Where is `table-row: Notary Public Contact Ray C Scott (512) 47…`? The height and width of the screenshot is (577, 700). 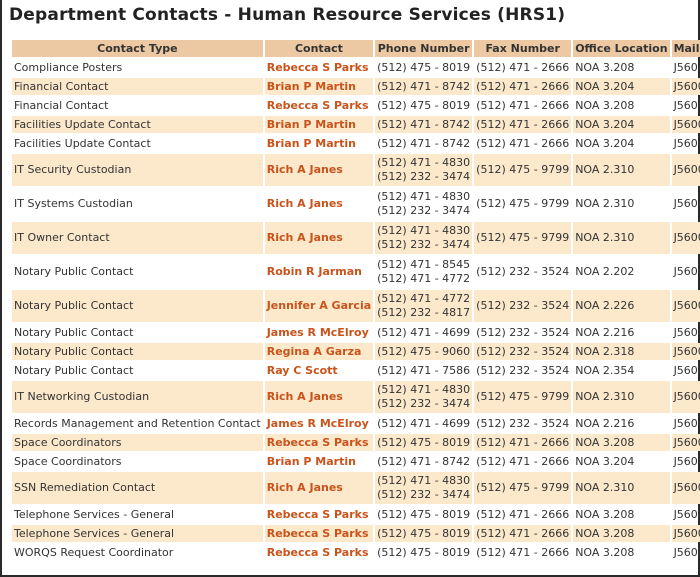
table-row: Notary Public Contact Ray C Scott (512) 47… is located at coordinates (356, 370).